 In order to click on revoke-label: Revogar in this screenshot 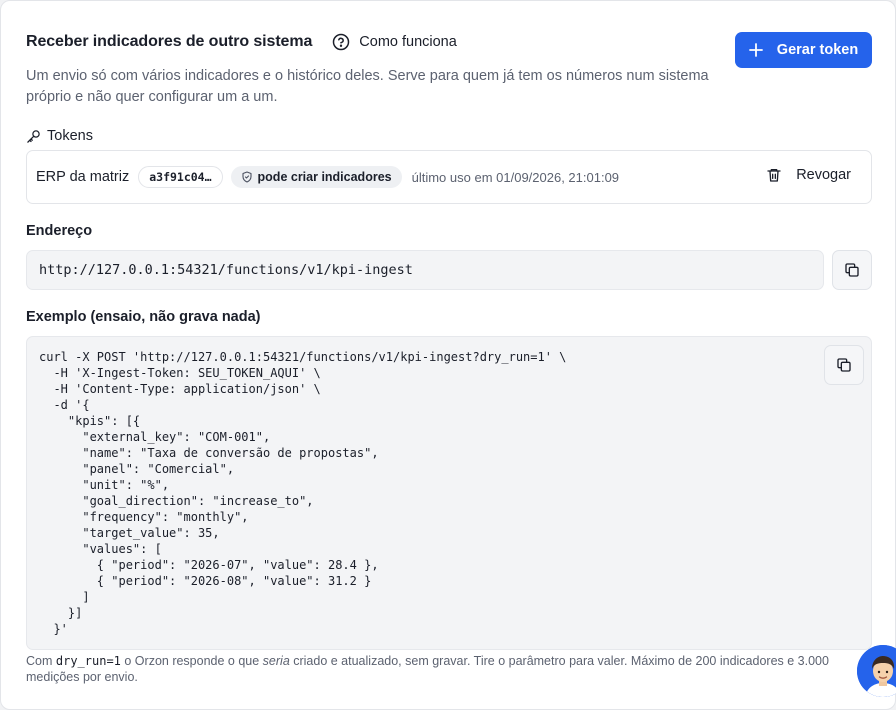, I will do `click(823, 175)`.